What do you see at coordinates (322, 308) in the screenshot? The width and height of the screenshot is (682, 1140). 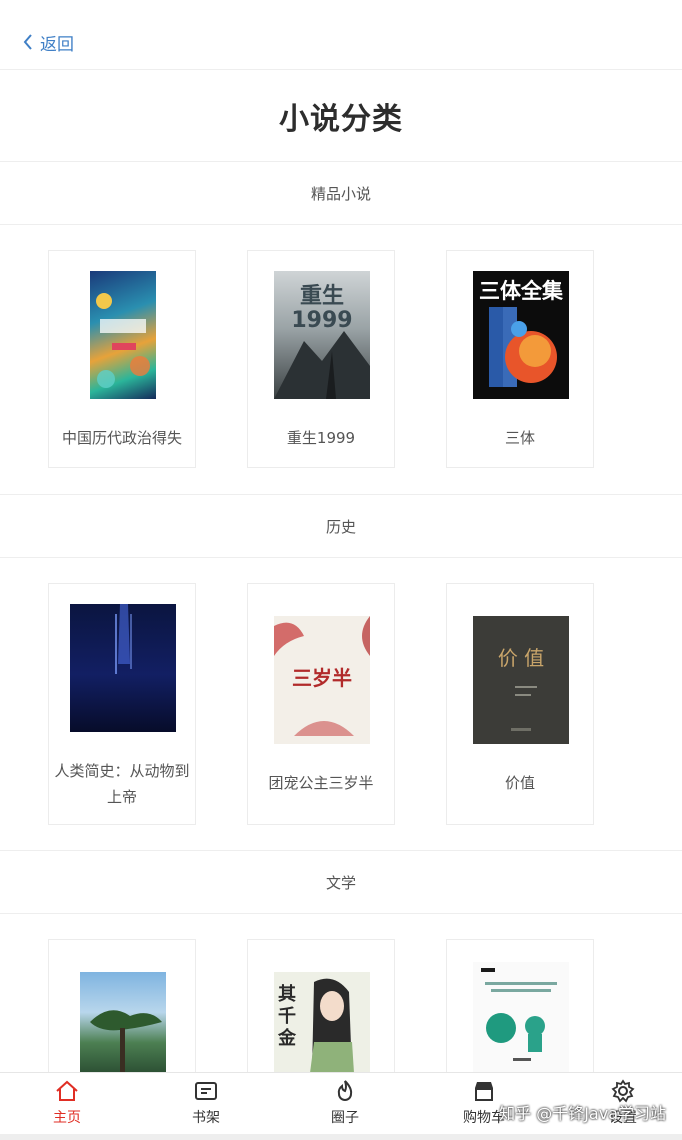 I see `cover-text: 重生1999` at bounding box center [322, 308].